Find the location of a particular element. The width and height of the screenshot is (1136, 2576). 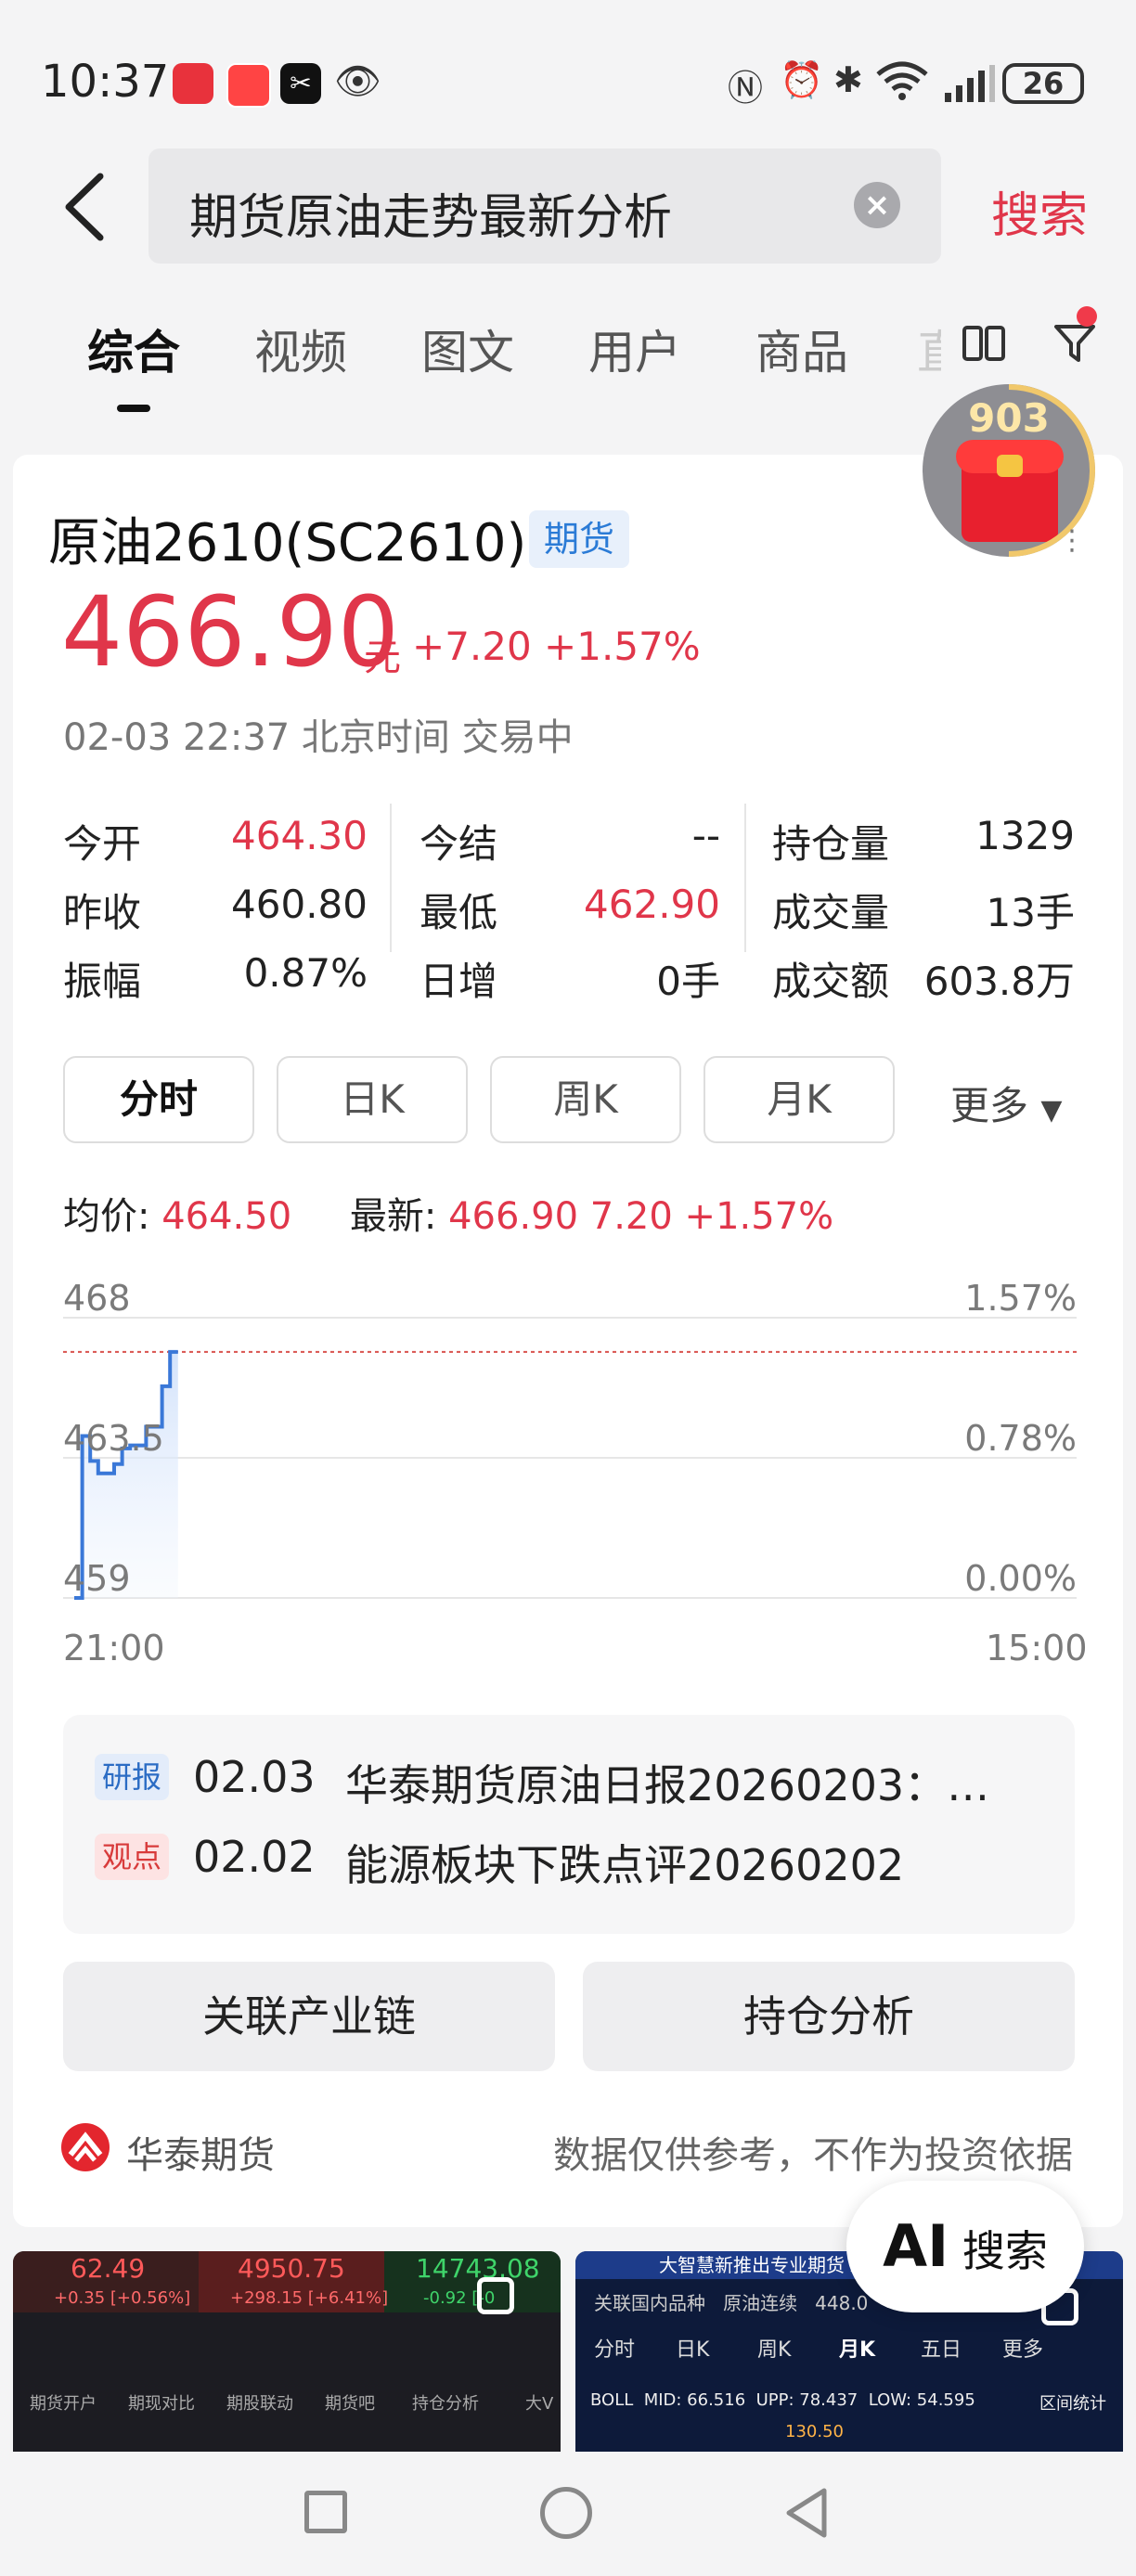

bluetooth-icon: ✱ is located at coordinates (848, 79).